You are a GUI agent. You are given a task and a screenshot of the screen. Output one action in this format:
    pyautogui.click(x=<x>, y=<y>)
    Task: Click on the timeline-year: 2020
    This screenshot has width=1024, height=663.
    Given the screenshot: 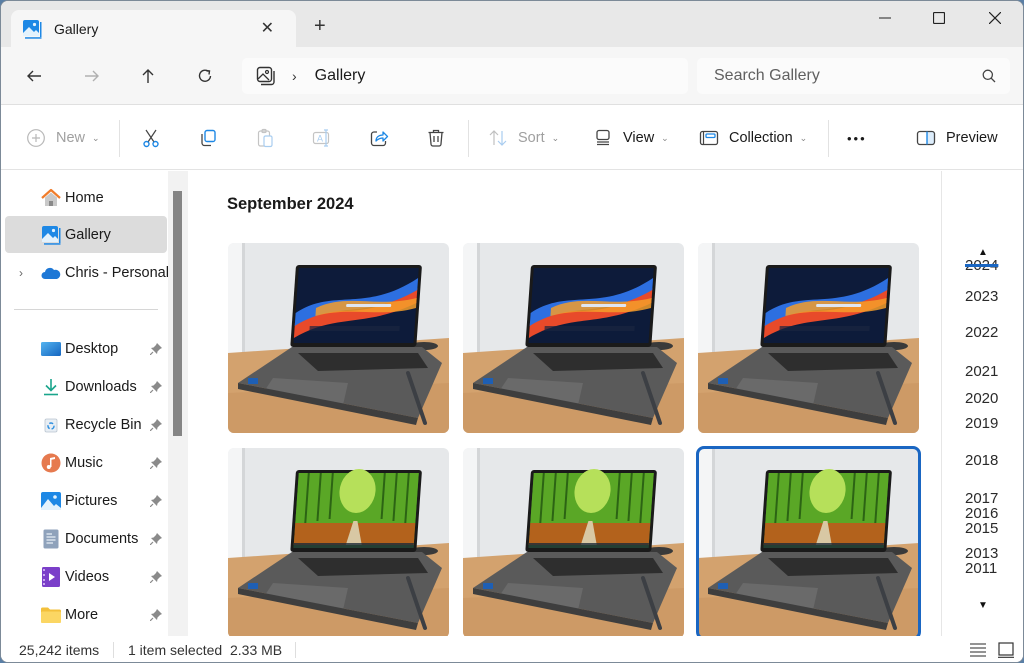 What is the action you would take?
    pyautogui.click(x=981, y=398)
    